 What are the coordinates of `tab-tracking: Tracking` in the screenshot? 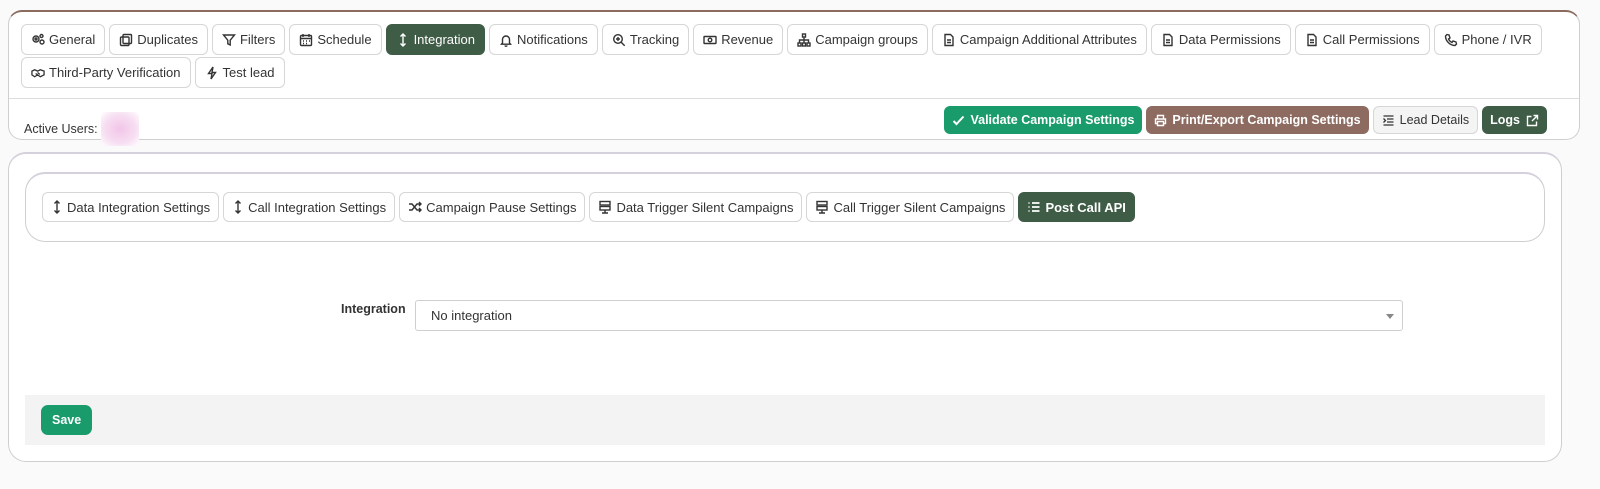 It's located at (645, 39).